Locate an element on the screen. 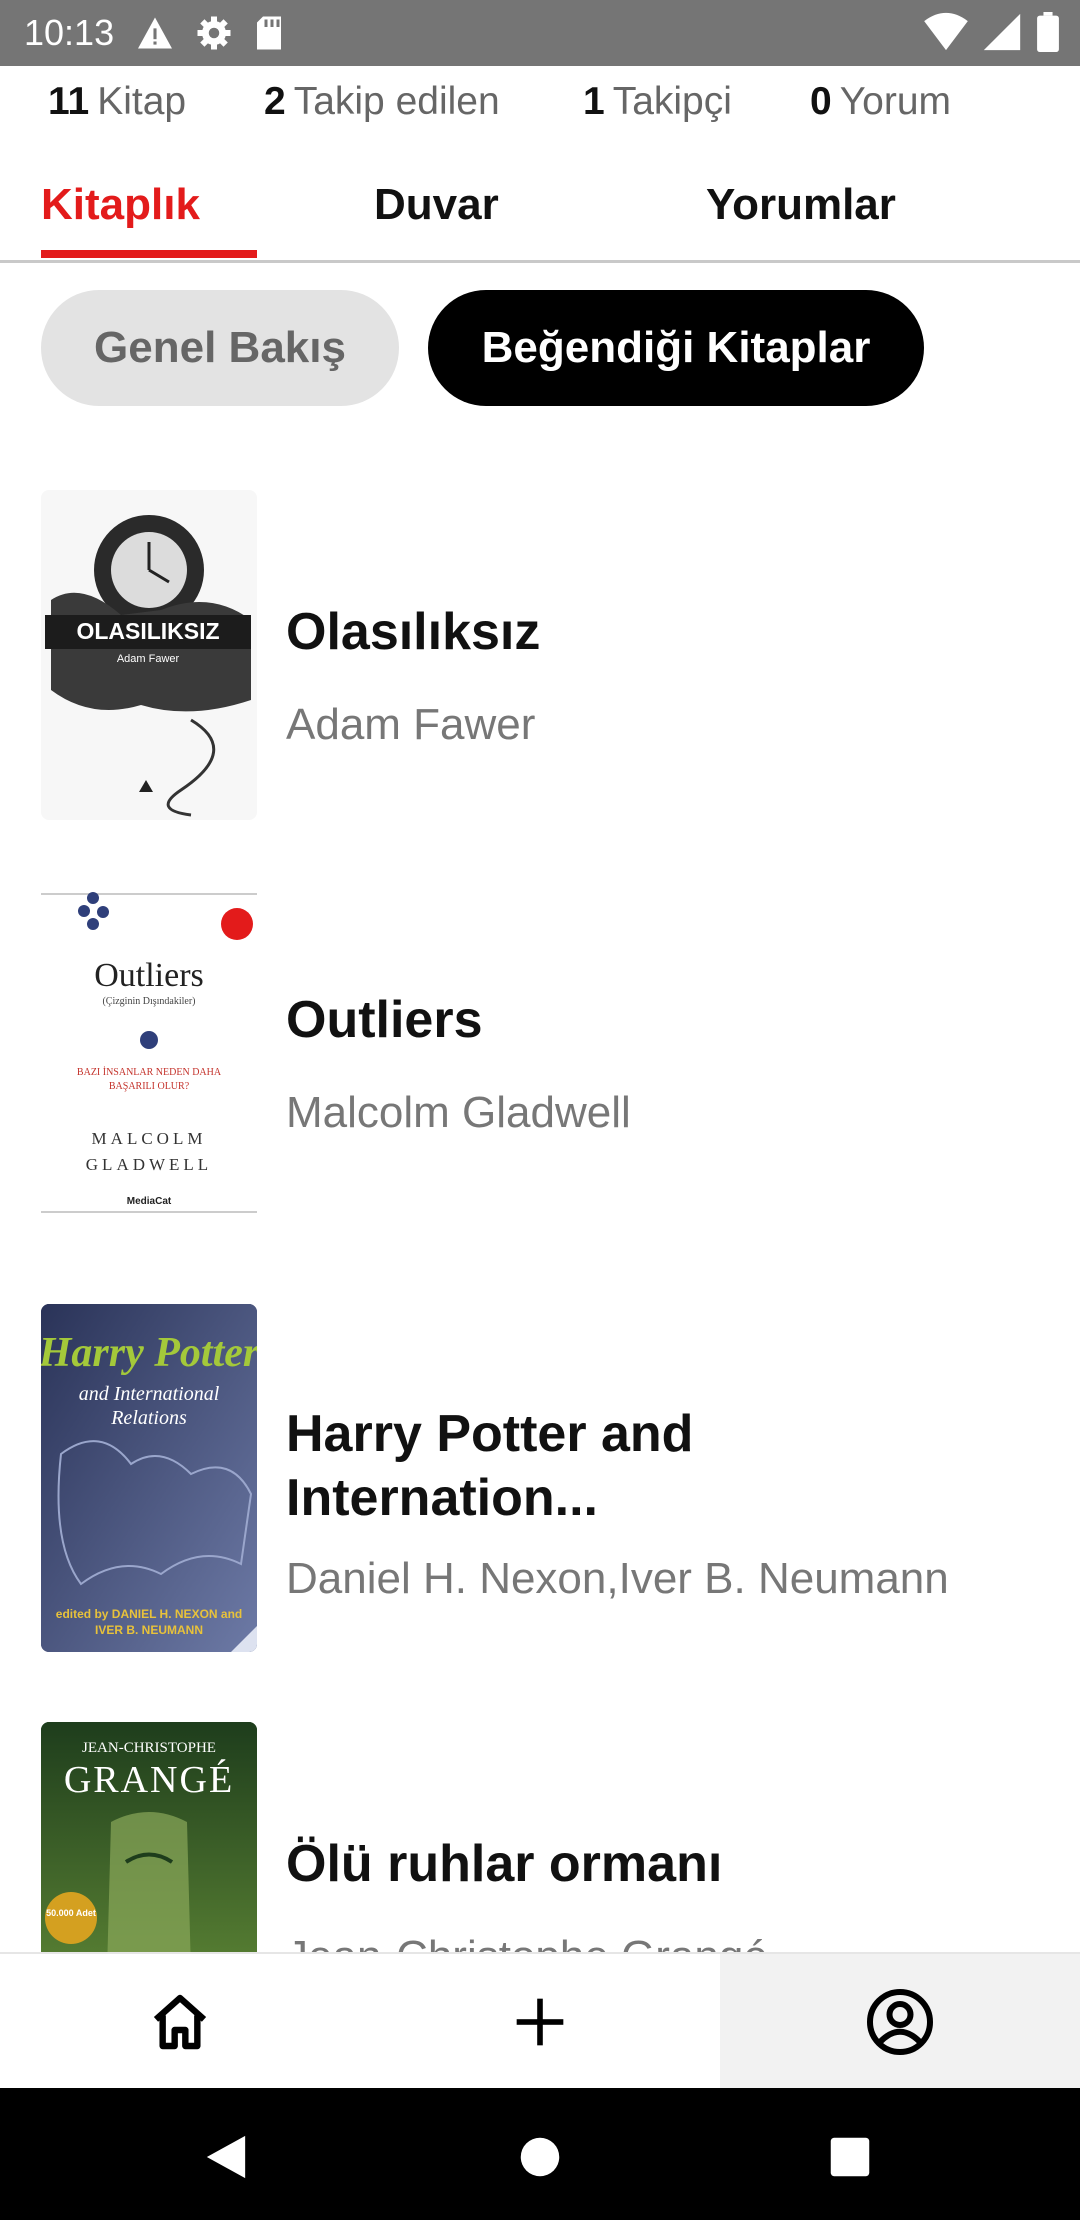 This screenshot has width=1080, height=2220. stat-books: 11 Kitap is located at coordinates (117, 102).